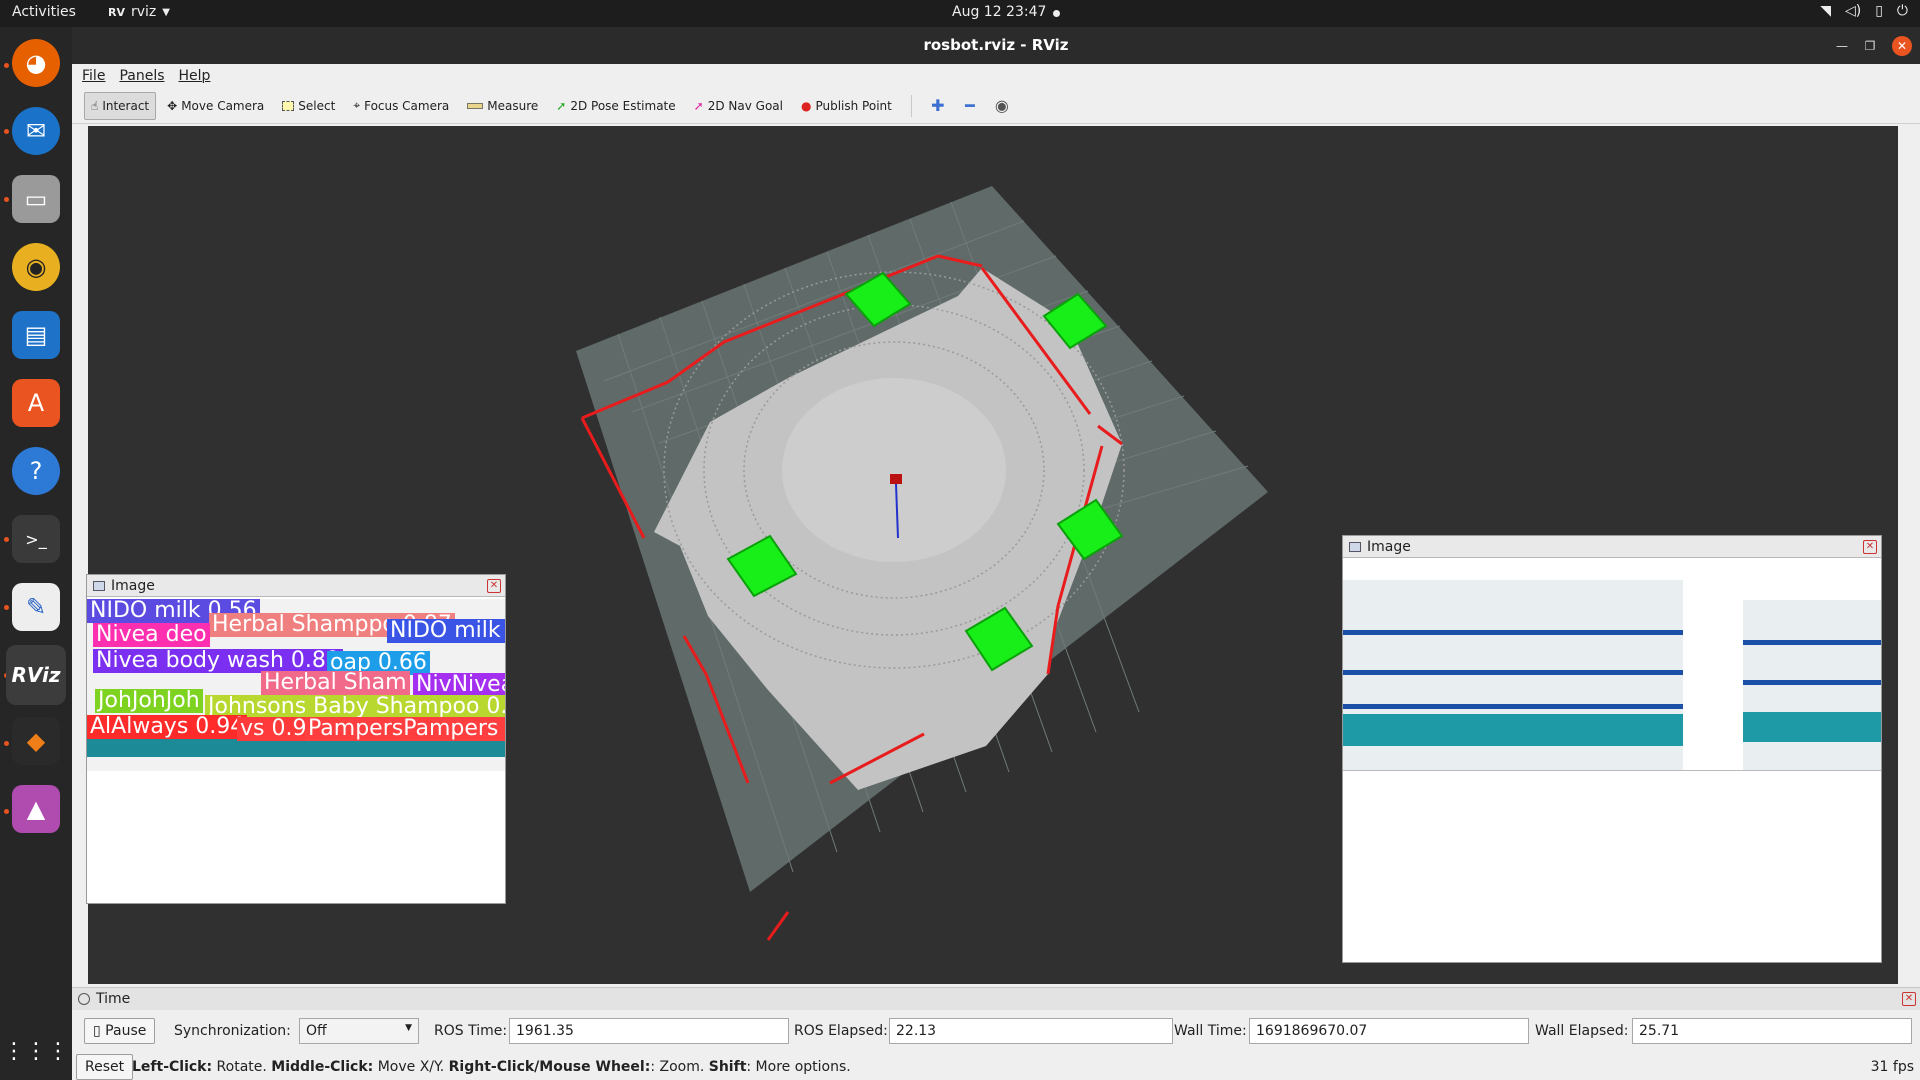  What do you see at coordinates (999, 12) in the screenshot?
I see `clock: Aug 12 23:47` at bounding box center [999, 12].